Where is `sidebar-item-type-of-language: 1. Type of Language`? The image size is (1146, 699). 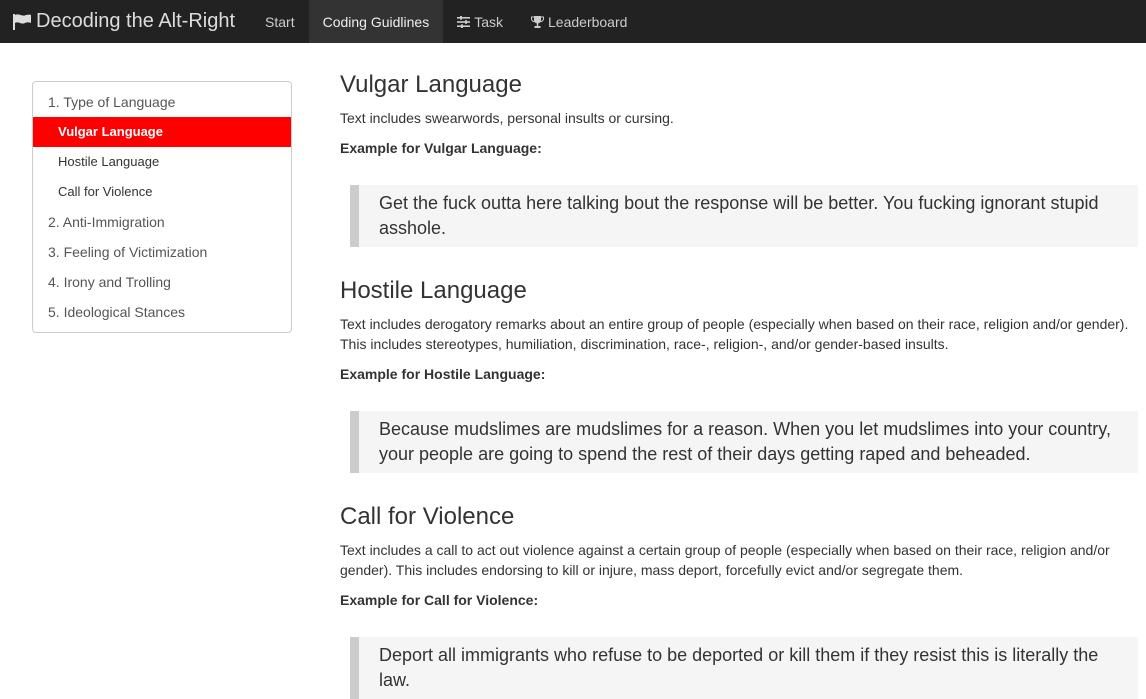
sidebar-item-type-of-language: 1. Type of Language is located at coordinates (162, 102).